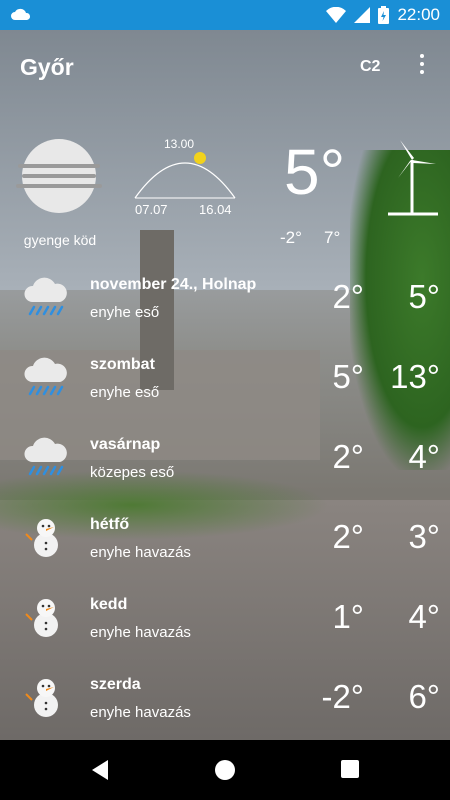 This screenshot has width=450, height=800. Describe the element at coordinates (122, 364) in the screenshot. I see `forecast-day: szombat` at that location.